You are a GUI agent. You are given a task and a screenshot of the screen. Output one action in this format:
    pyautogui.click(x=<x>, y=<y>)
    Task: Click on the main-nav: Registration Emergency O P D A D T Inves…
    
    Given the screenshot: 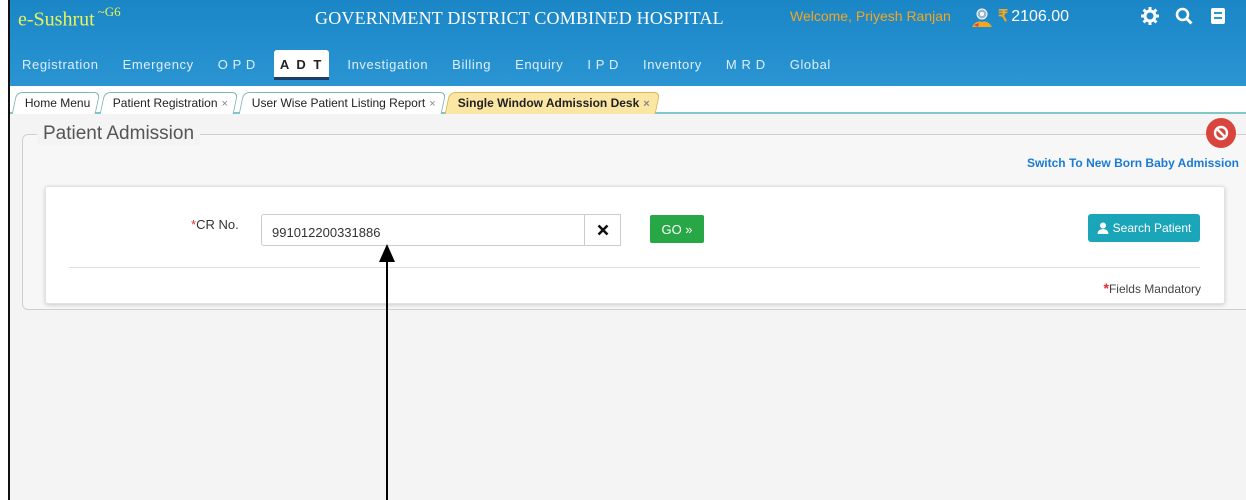 What is the action you would take?
    pyautogui.click(x=426, y=65)
    